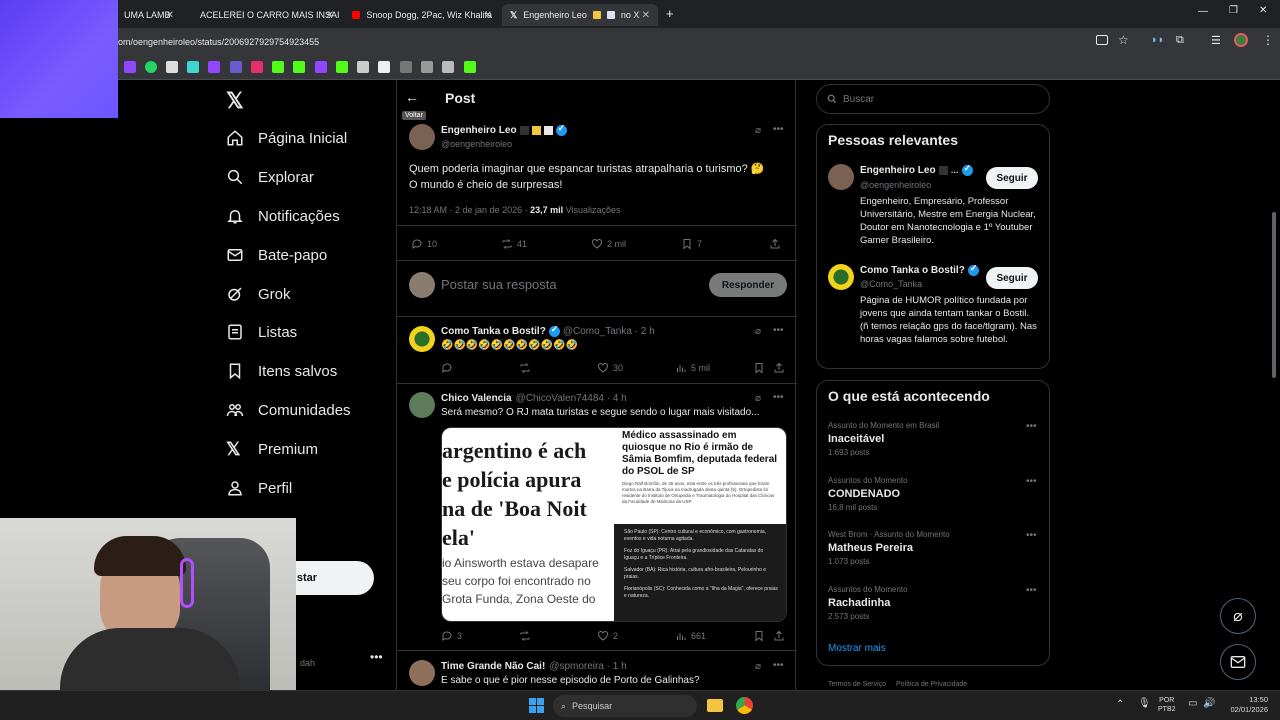 This screenshot has width=1280, height=720. I want to click on profile-avatar, so click(1241, 40).